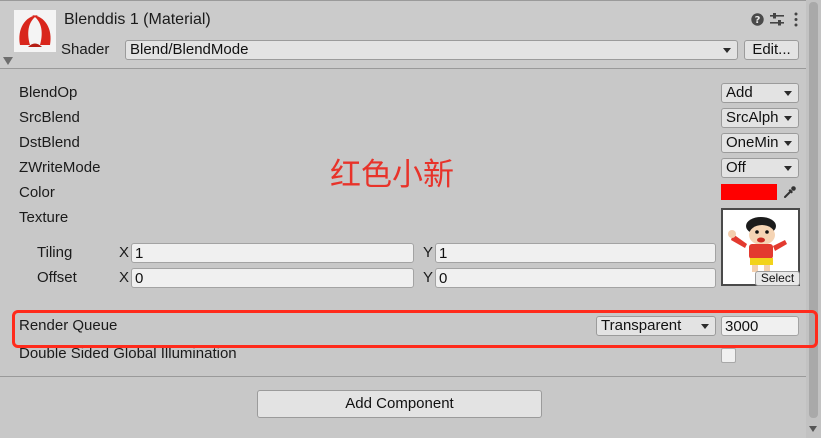  I want to click on scrollbar-thumb, so click(813, 210).